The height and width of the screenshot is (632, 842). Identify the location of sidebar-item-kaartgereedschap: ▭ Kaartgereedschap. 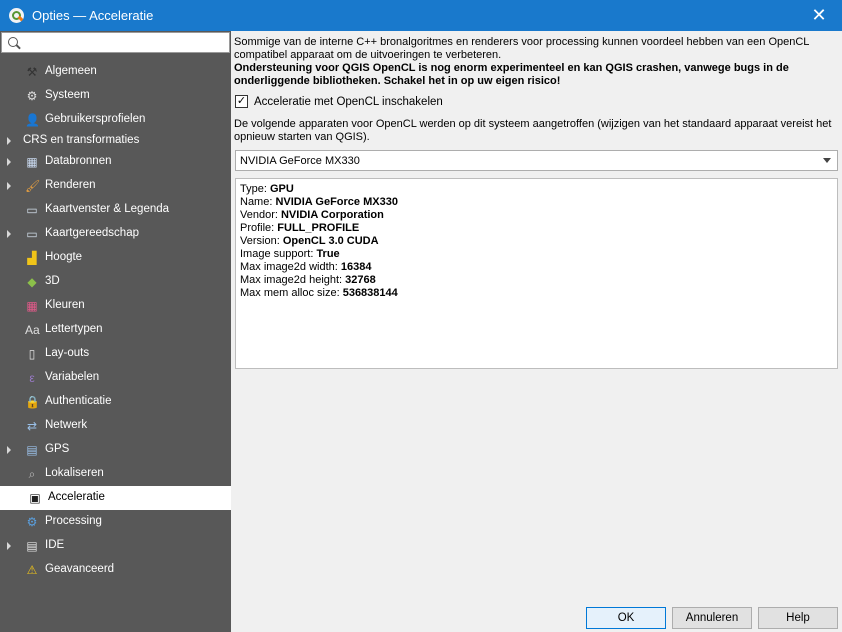
(115, 234).